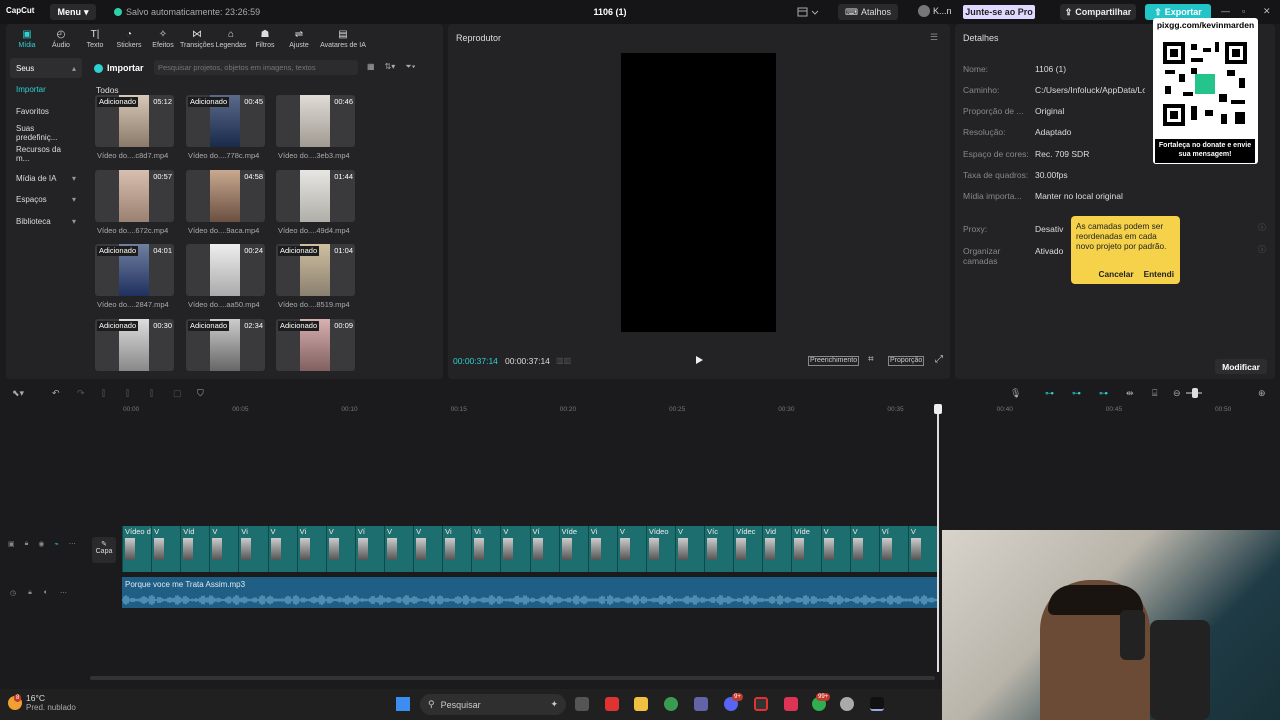  Describe the element at coordinates (103, 393) in the screenshot. I see `split-icon: ⫿` at that location.